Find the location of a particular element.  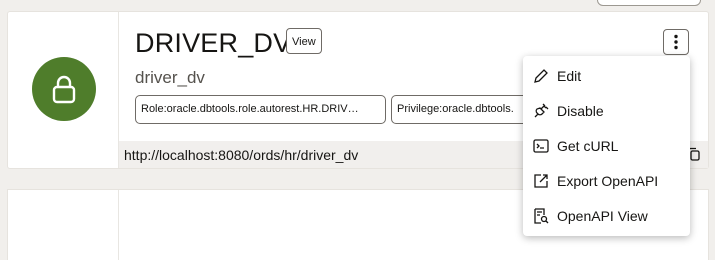

export-icon is located at coordinates (541, 181).